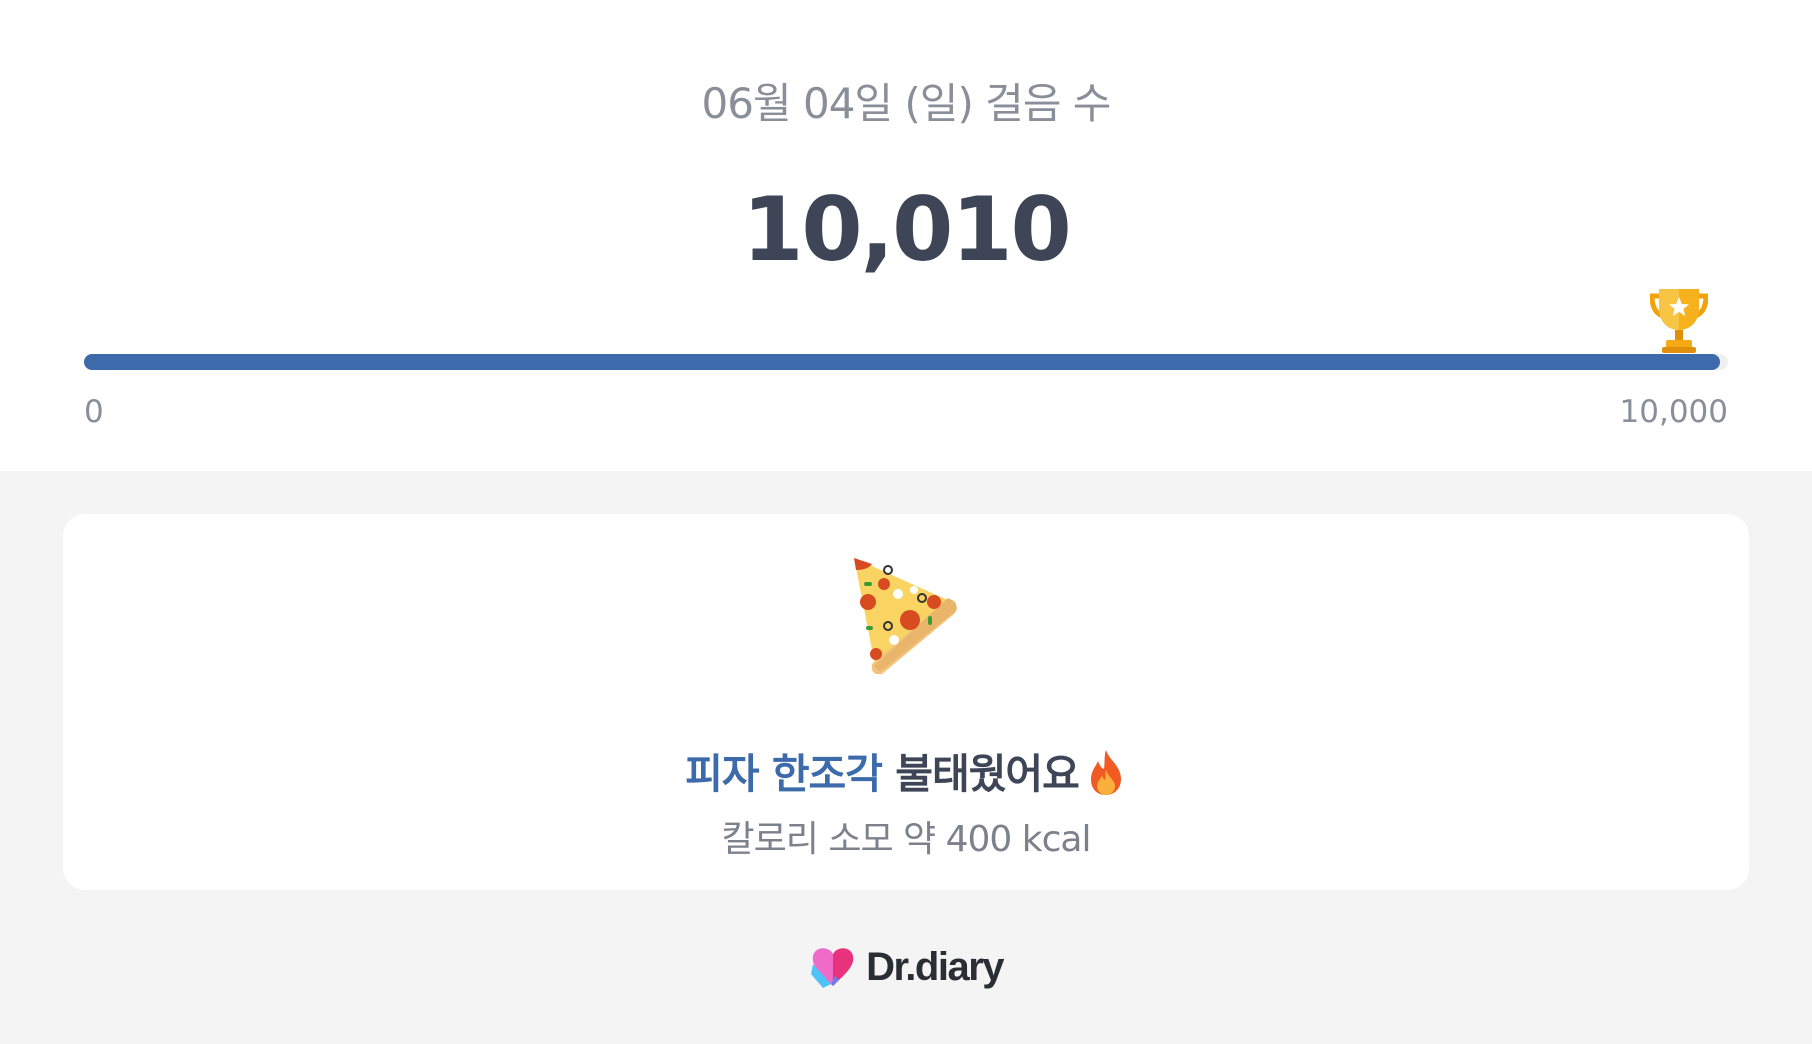  I want to click on steps-progress-fill, so click(902, 362).